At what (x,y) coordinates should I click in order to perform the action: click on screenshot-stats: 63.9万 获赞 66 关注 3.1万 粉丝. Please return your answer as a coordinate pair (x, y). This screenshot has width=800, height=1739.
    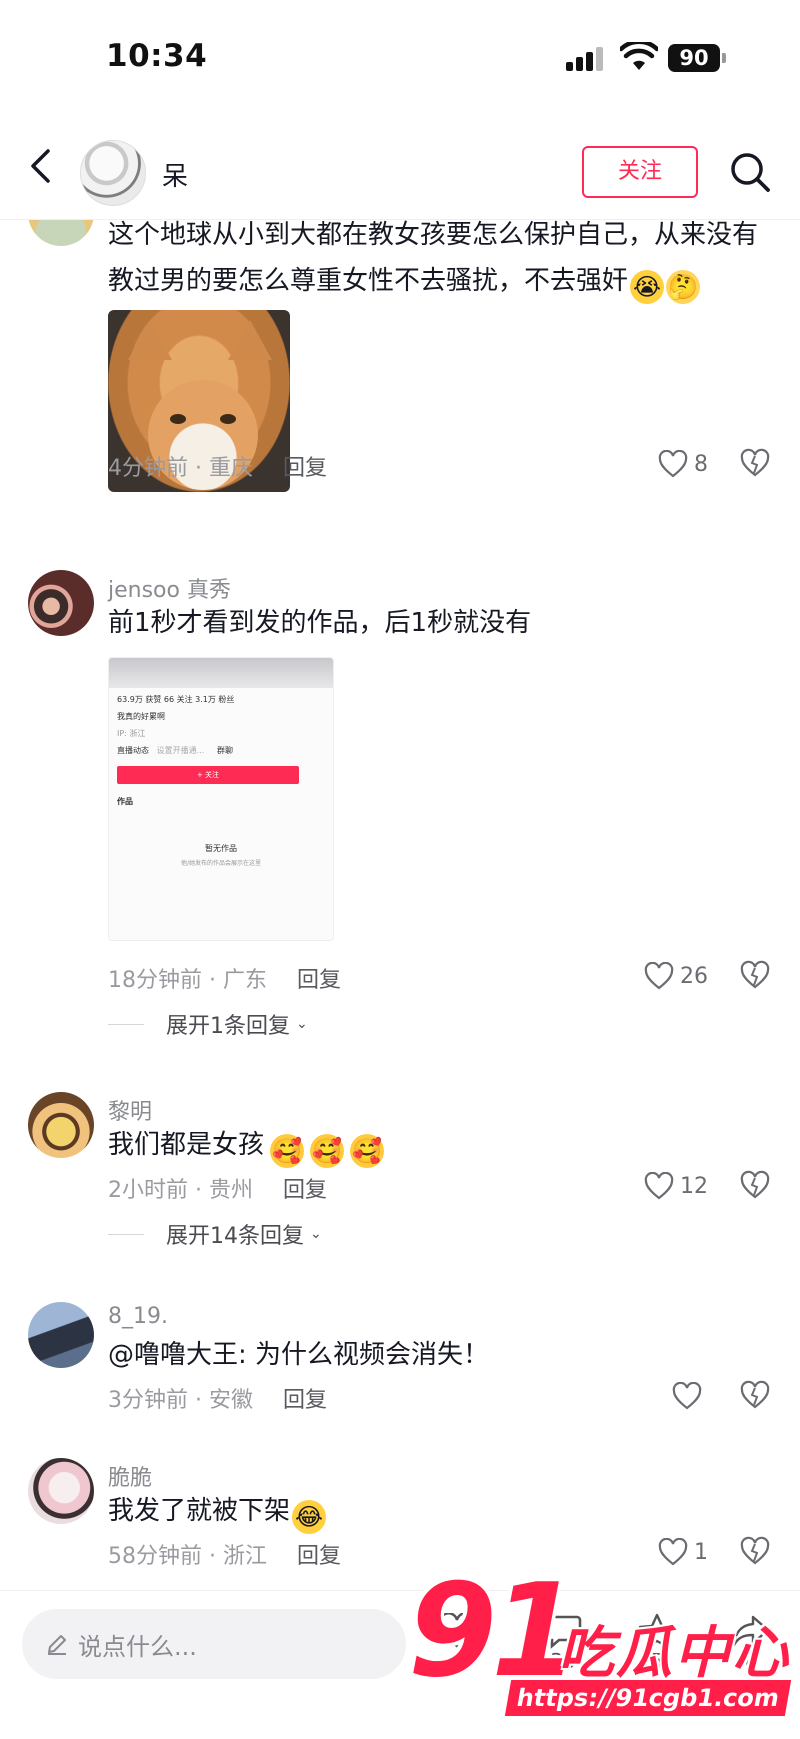
    Looking at the image, I should click on (176, 699).